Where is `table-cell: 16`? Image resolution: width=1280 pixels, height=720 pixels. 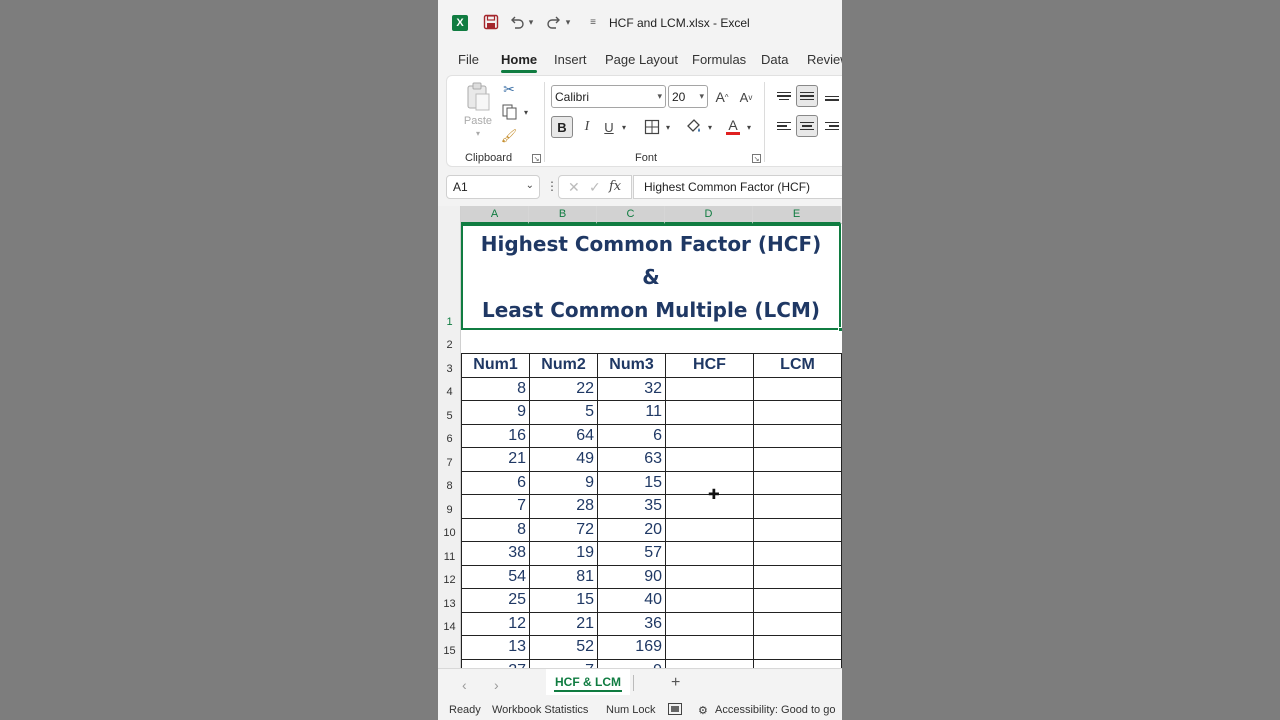 table-cell: 16 is located at coordinates (495, 435).